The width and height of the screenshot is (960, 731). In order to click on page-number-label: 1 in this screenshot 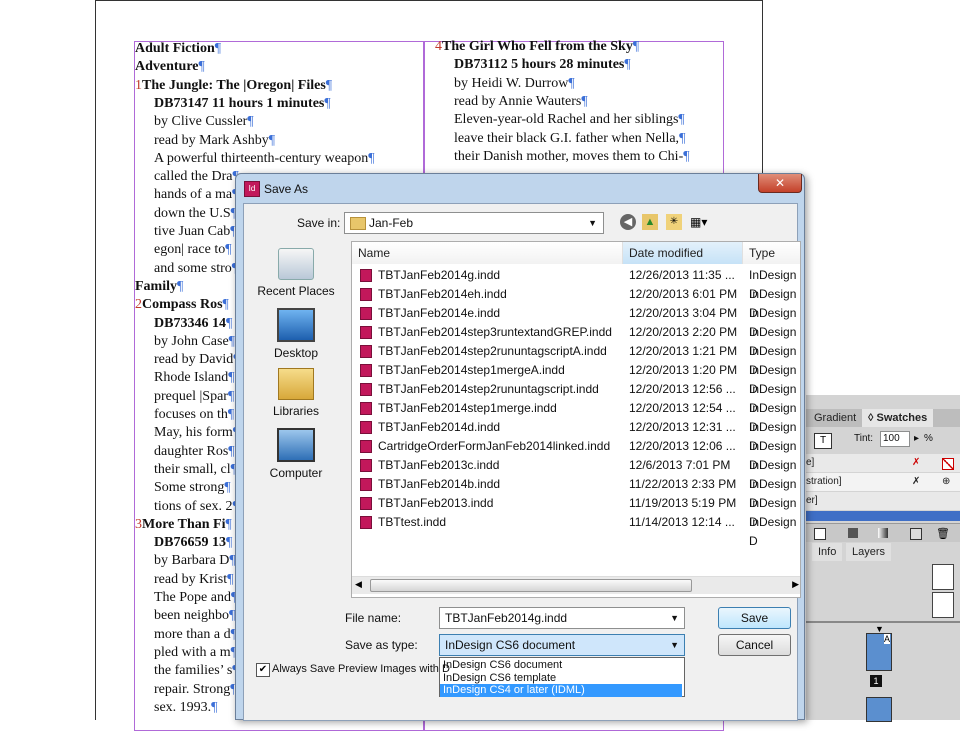, I will do `click(876, 681)`.